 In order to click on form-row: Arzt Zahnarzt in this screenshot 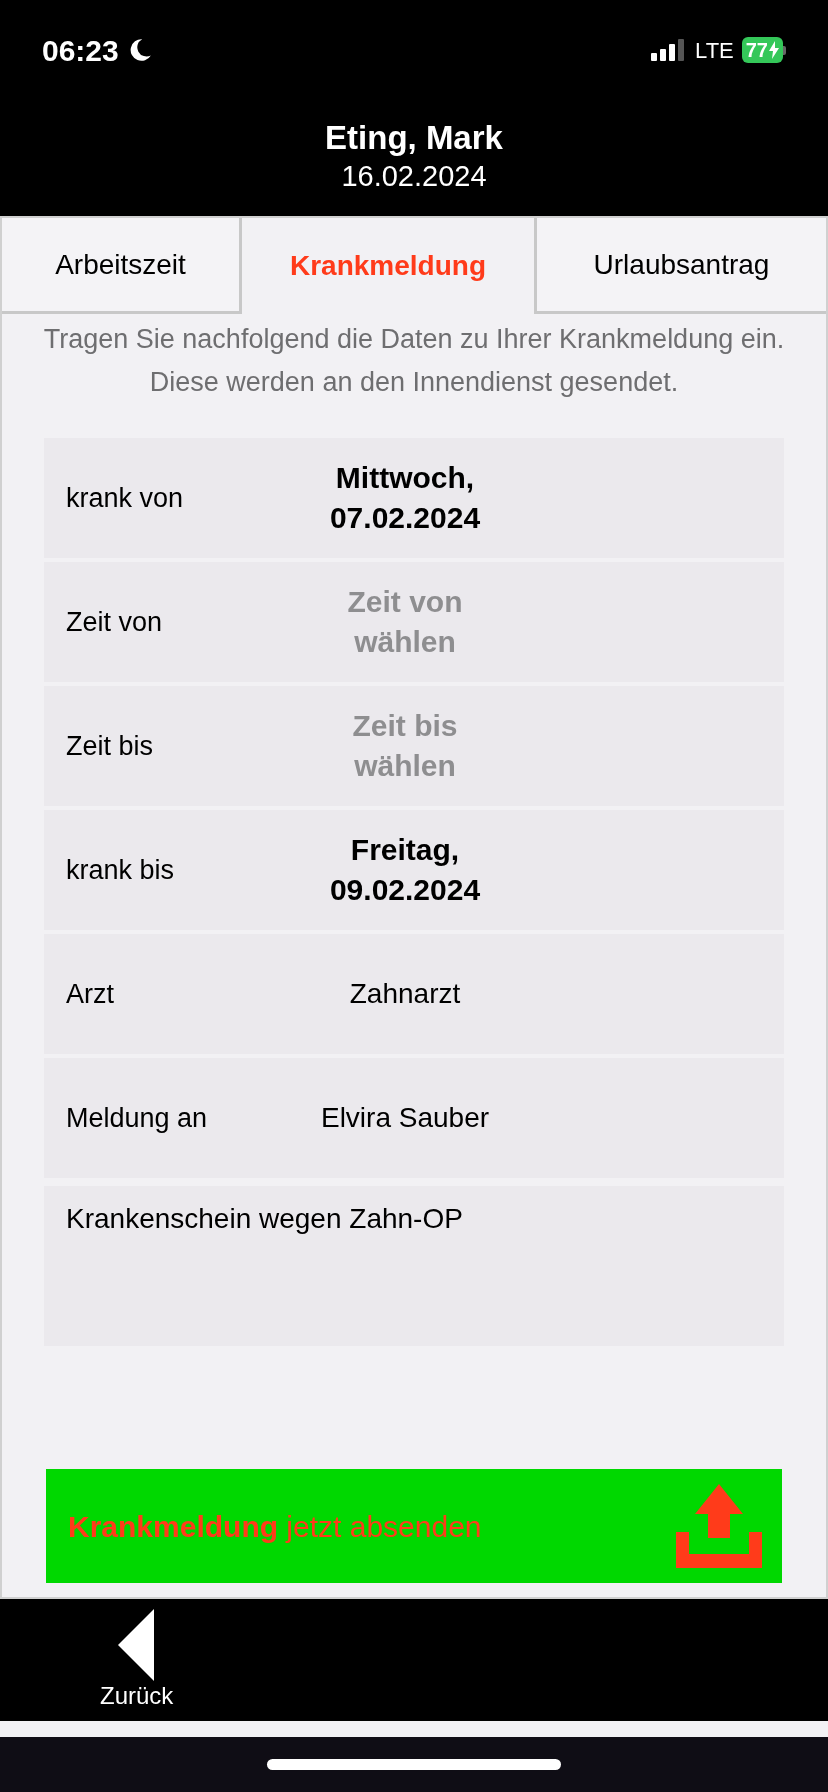, I will do `click(414, 994)`.